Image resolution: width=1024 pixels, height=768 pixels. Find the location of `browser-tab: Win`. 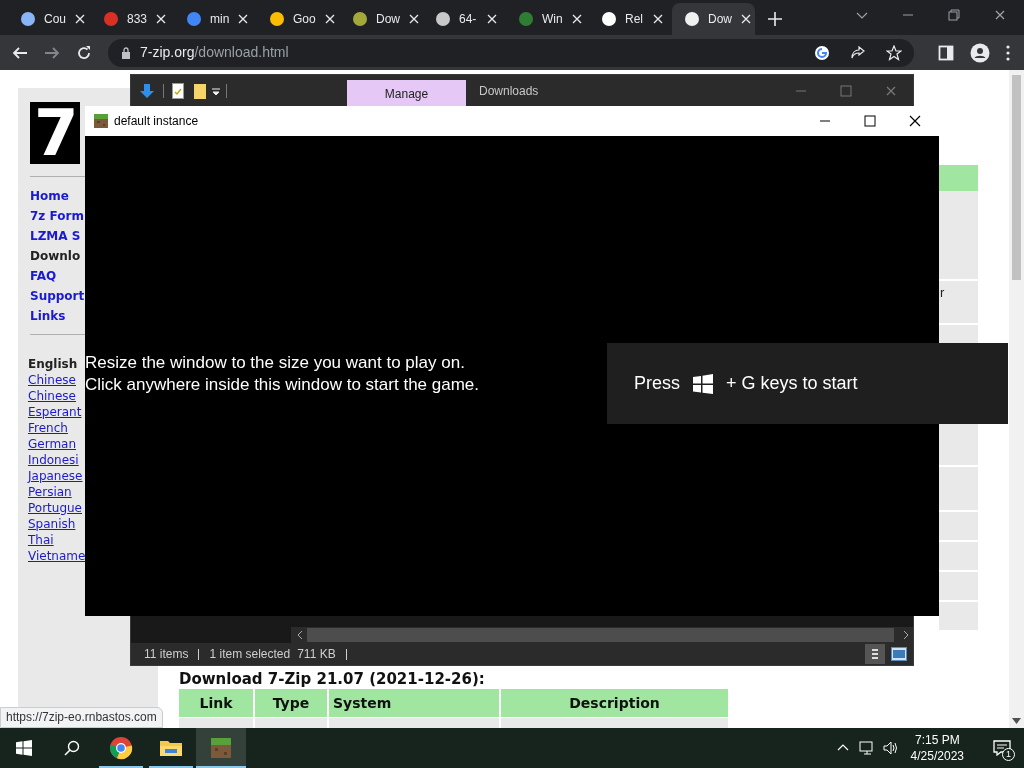

browser-tab: Win is located at coordinates (547, 19).